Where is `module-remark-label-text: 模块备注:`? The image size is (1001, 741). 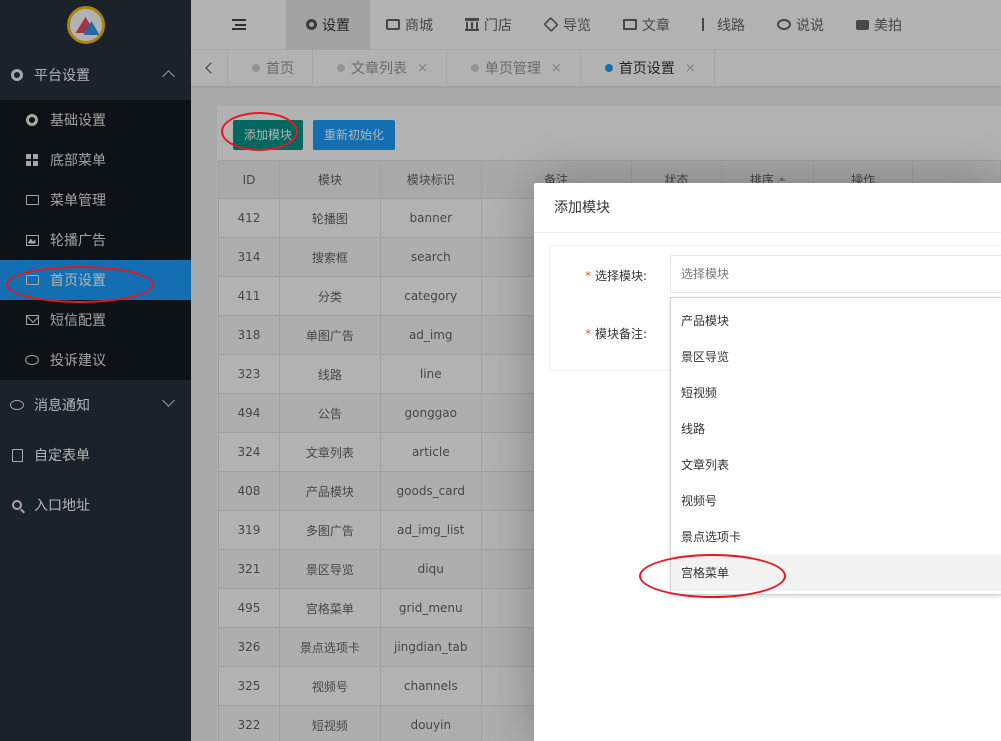
module-remark-label-text: 模块备注: is located at coordinates (621, 334).